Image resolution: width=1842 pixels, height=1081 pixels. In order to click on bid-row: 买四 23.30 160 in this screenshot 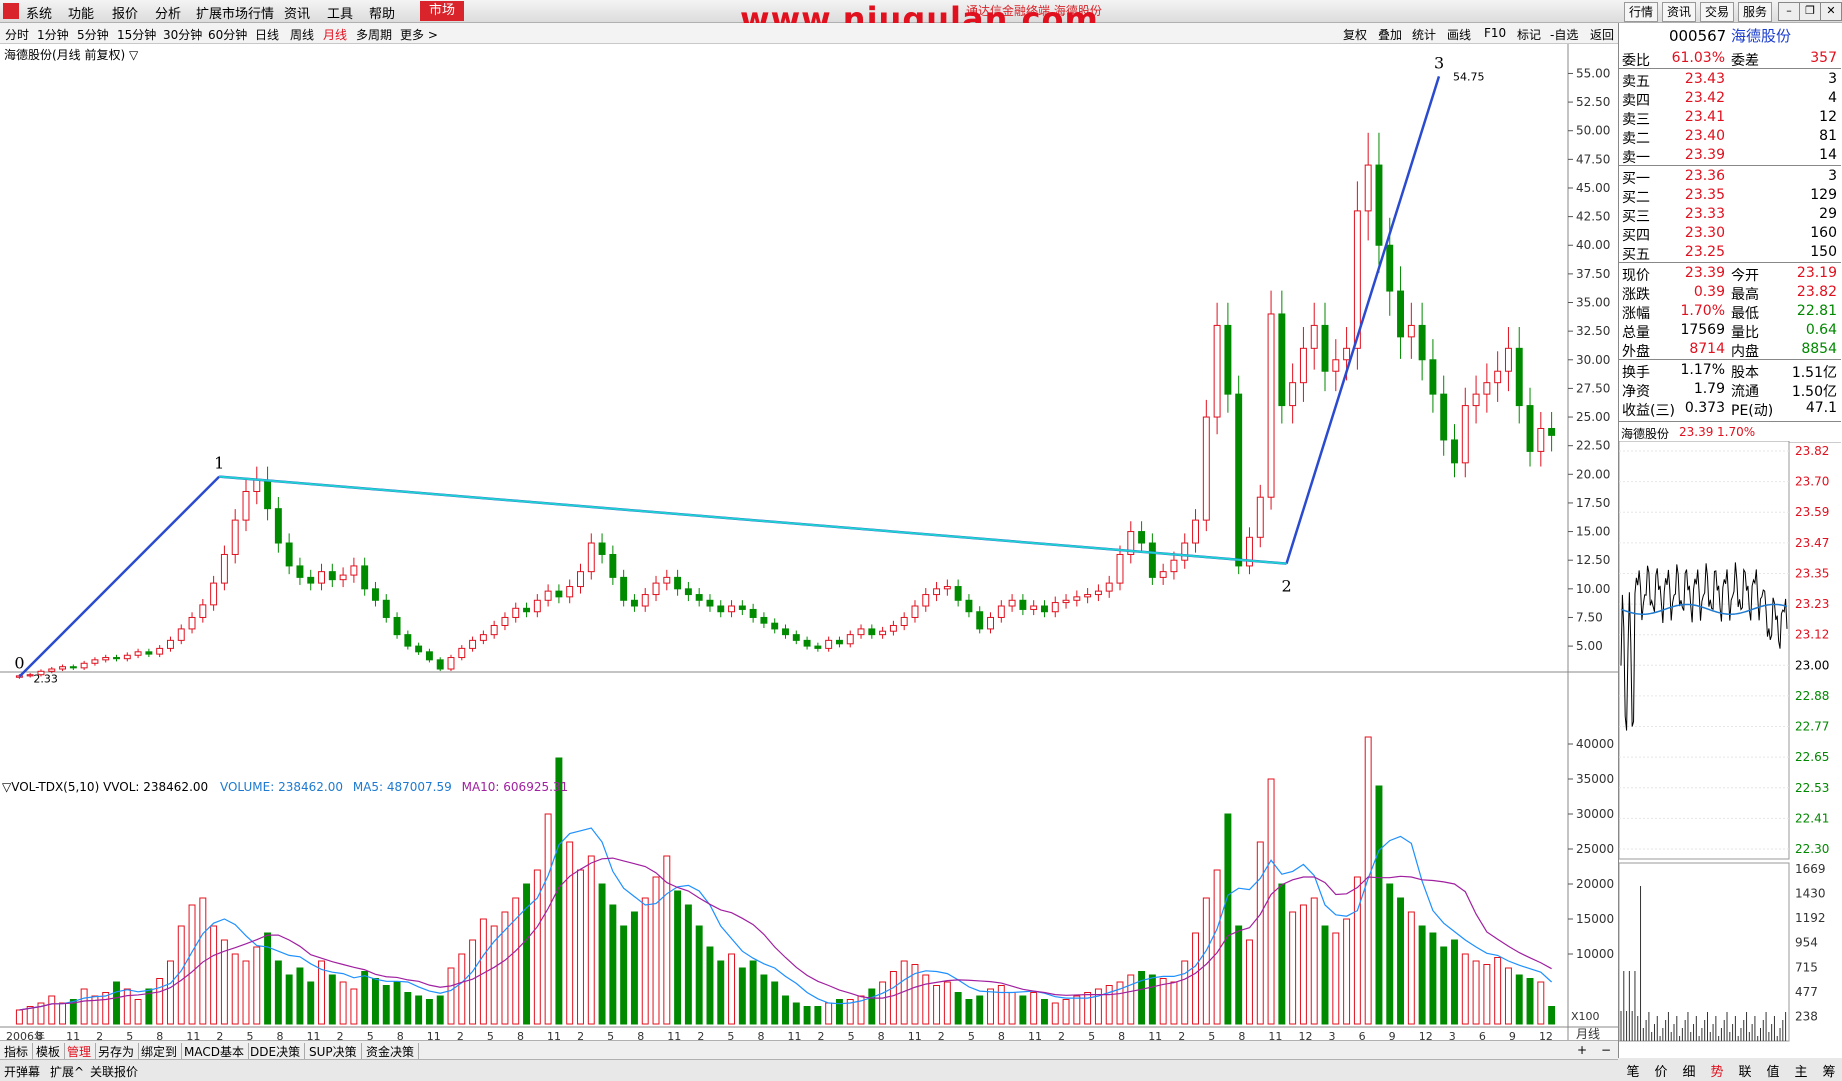, I will do `click(1730, 234)`.